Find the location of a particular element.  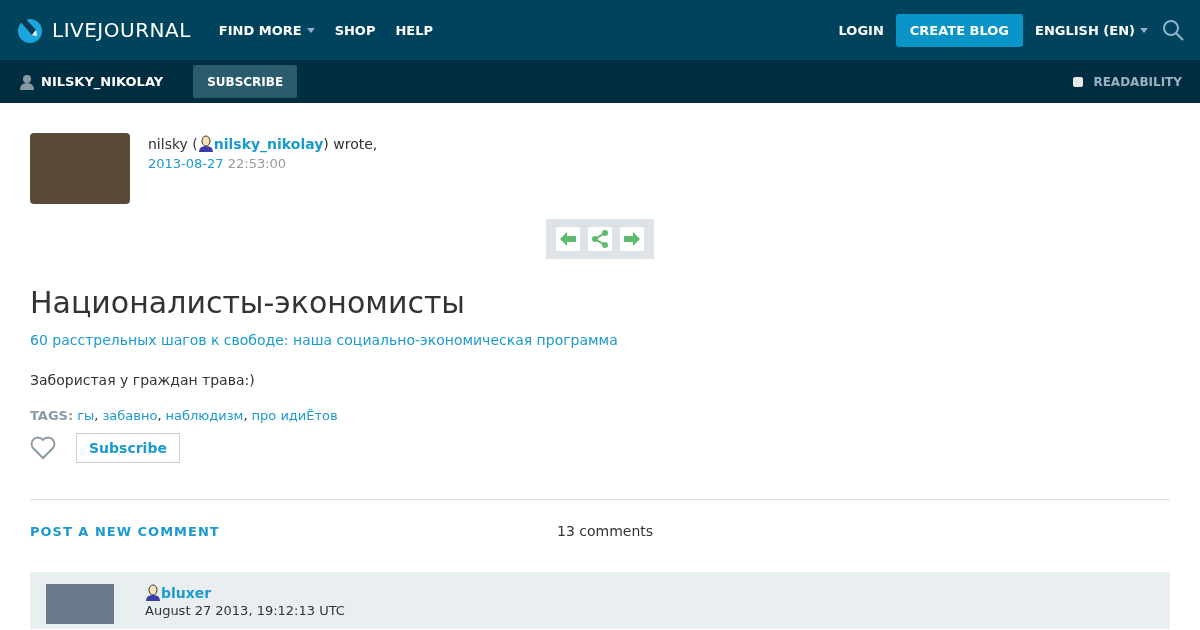

date-link: 2013-08-27 is located at coordinates (186, 163).